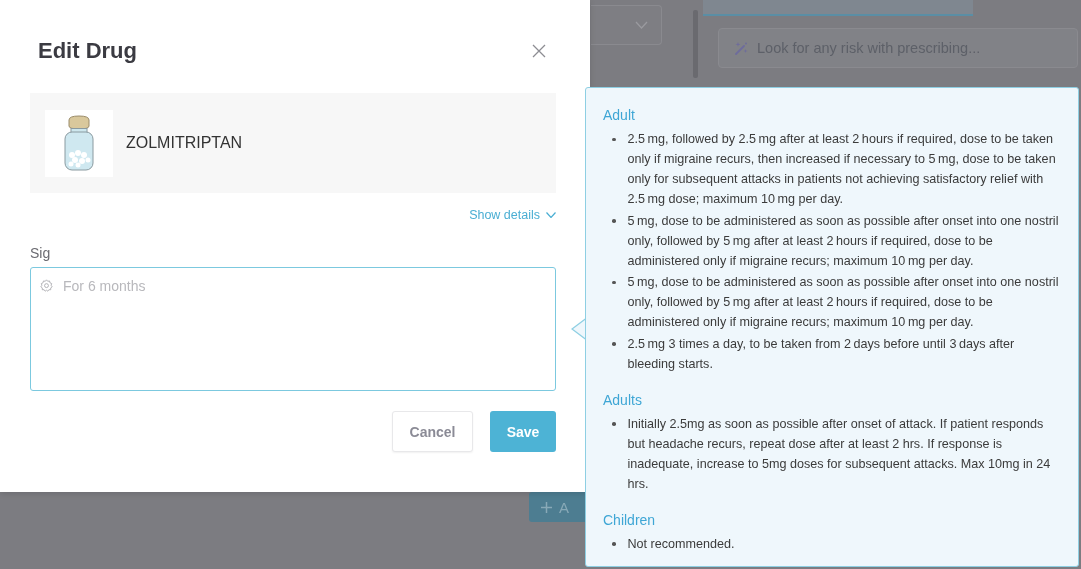 The height and width of the screenshot is (569, 1081). What do you see at coordinates (838, 8) in the screenshot?
I see `tab` at bounding box center [838, 8].